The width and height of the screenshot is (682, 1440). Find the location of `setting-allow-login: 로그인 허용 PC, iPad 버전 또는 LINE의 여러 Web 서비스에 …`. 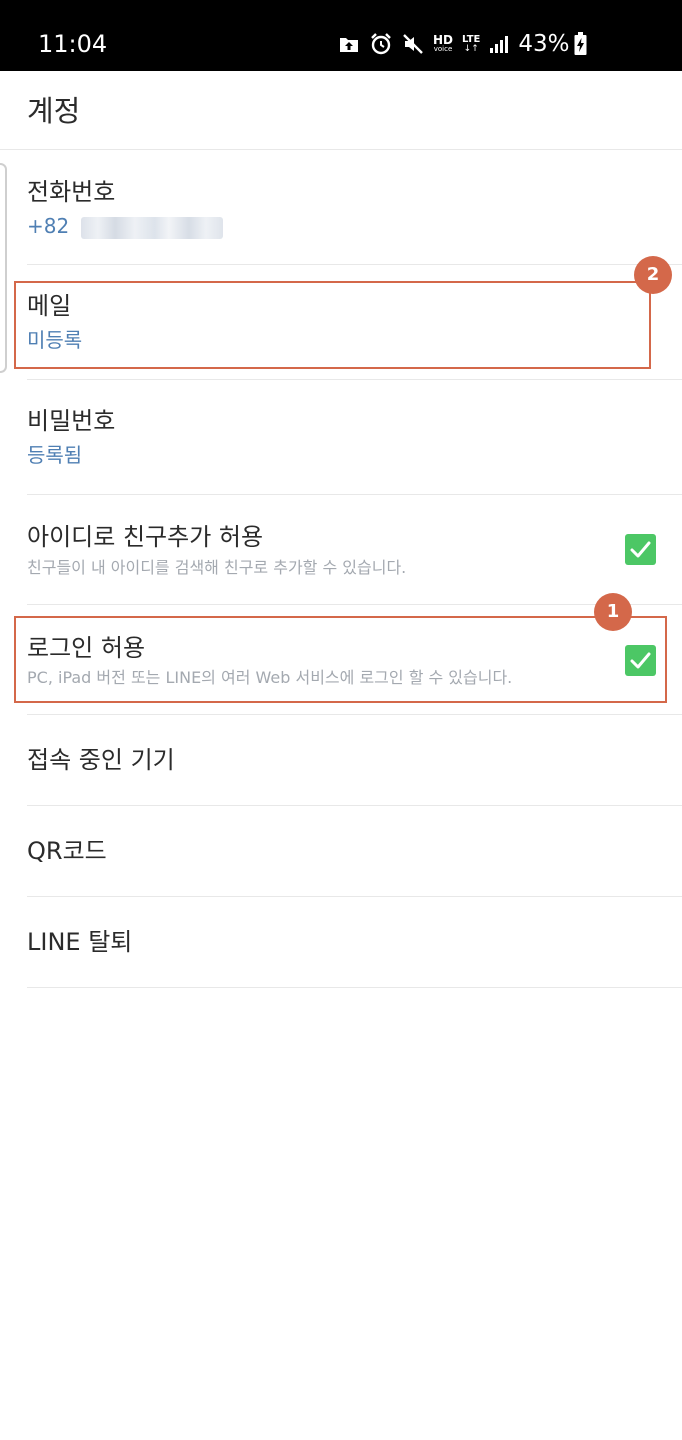

setting-allow-login: 로그인 허용 PC, iPad 버전 또는 LINE의 여러 Web 서비스에 … is located at coordinates (341, 659).